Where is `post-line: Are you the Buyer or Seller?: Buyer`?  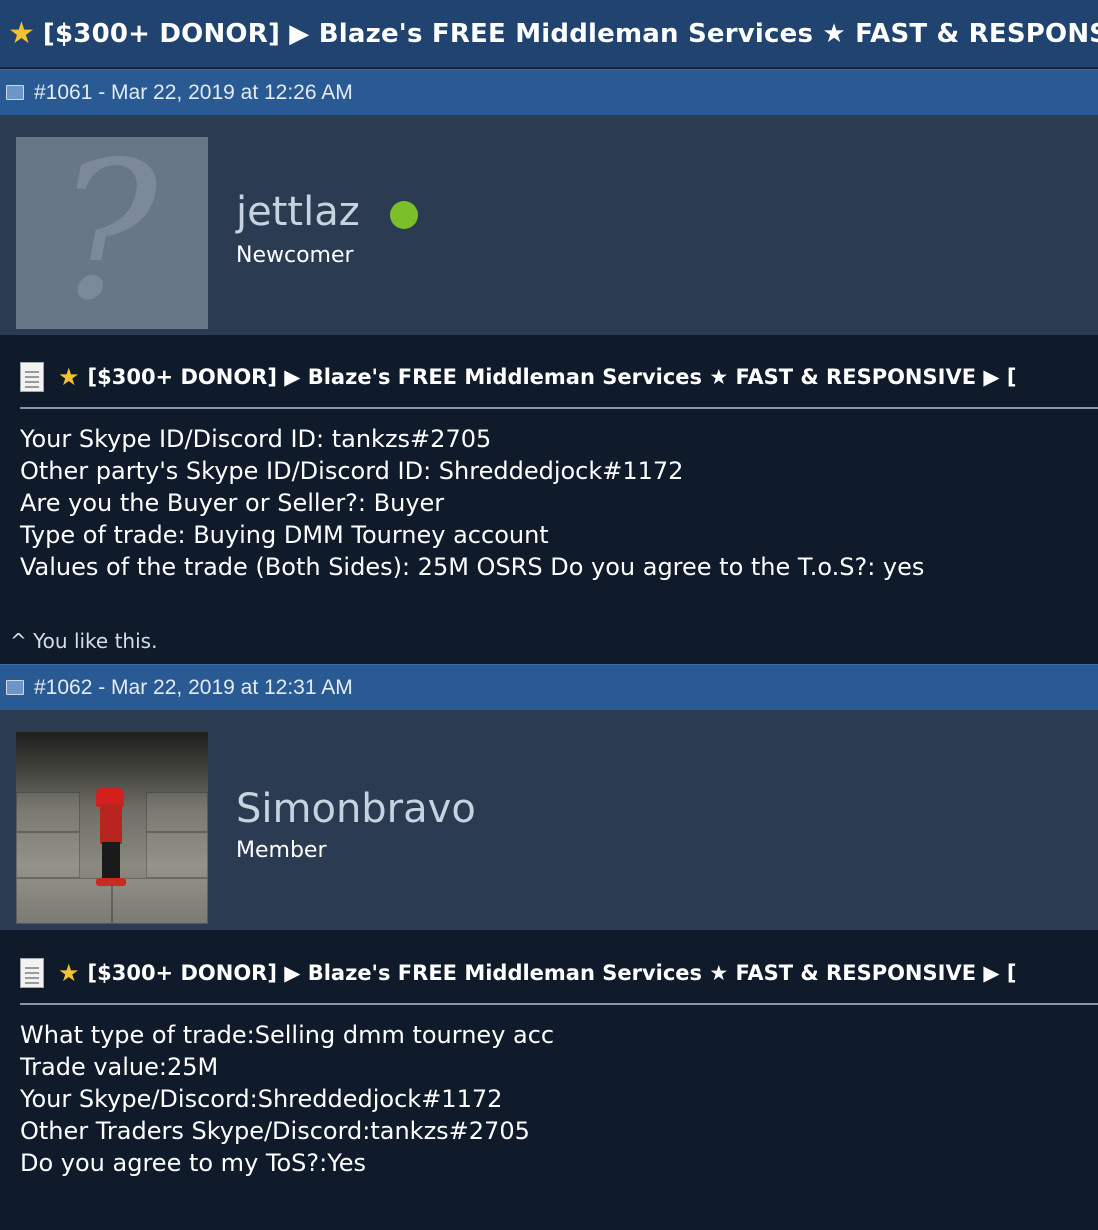 post-line: Are you the Buyer or Seller?: Buyer is located at coordinates (232, 503).